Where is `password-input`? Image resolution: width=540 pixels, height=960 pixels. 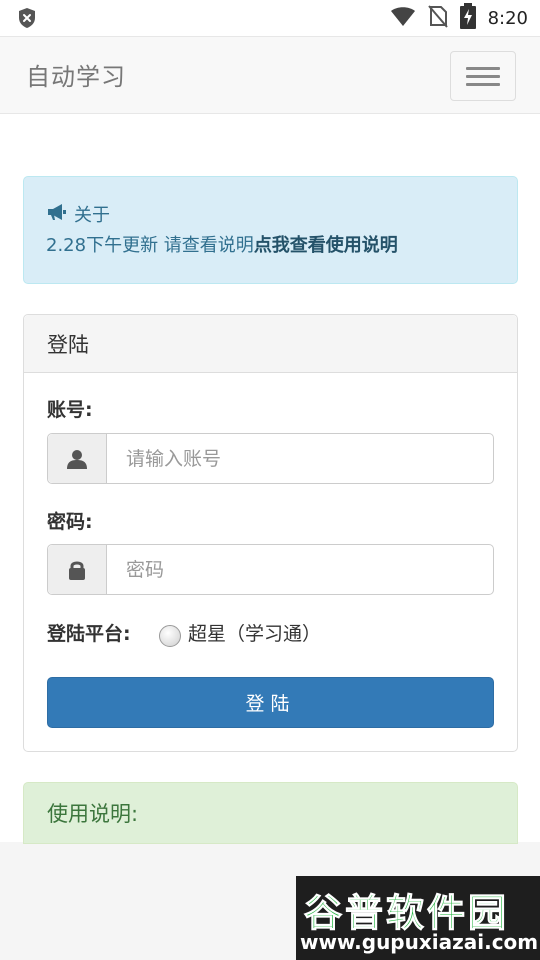
password-input is located at coordinates (300, 569).